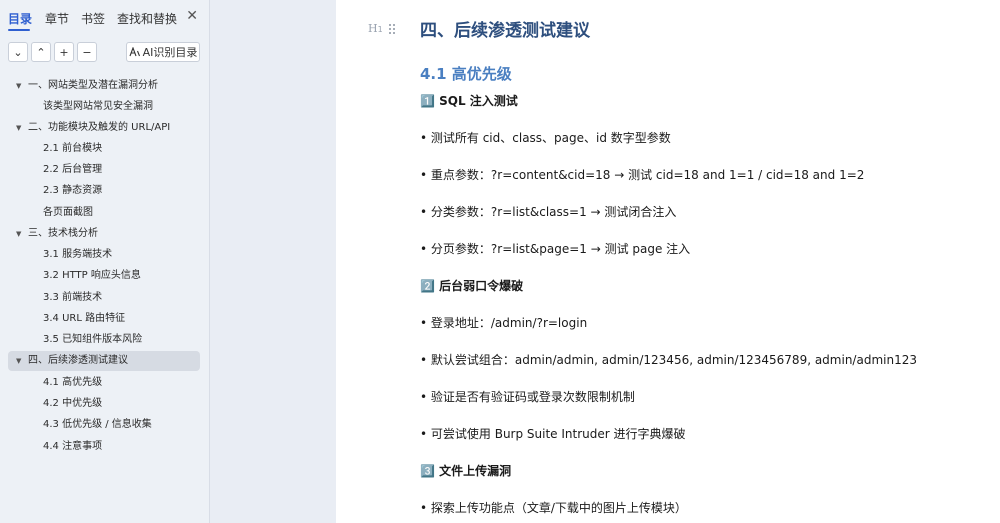  I want to click on heading-1: 四、后续渗透测试建议, so click(505, 31).